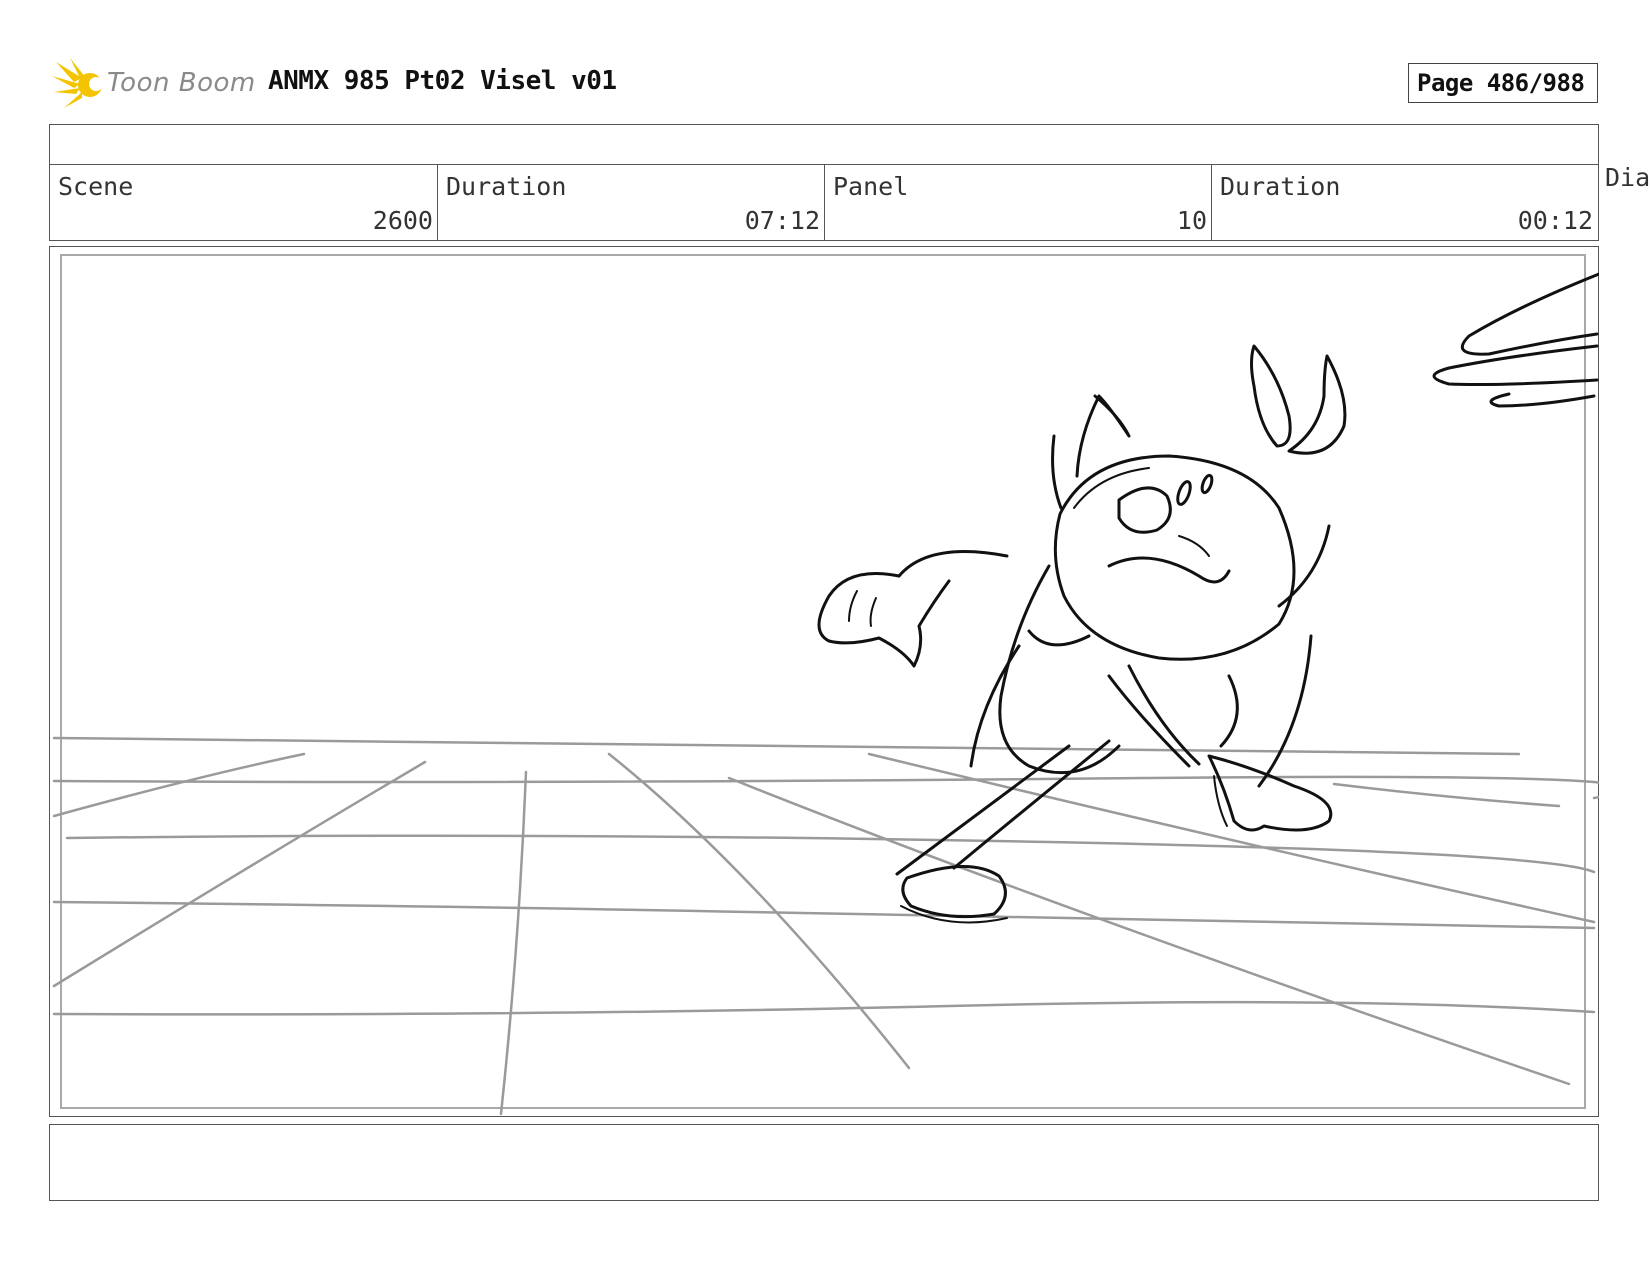 The height and width of the screenshot is (1275, 1650). What do you see at coordinates (824, 1162) in the screenshot?
I see `dialogue-notes-box` at bounding box center [824, 1162].